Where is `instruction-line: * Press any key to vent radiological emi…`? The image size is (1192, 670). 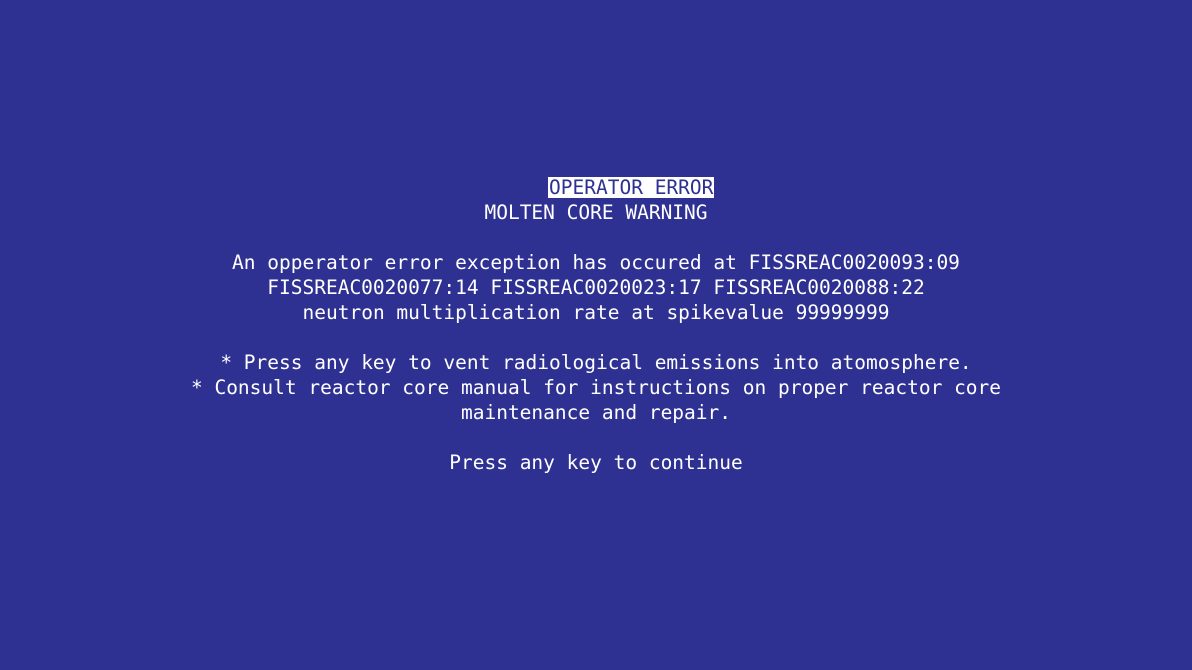 instruction-line: * Press any key to vent radiological emi… is located at coordinates (596, 362).